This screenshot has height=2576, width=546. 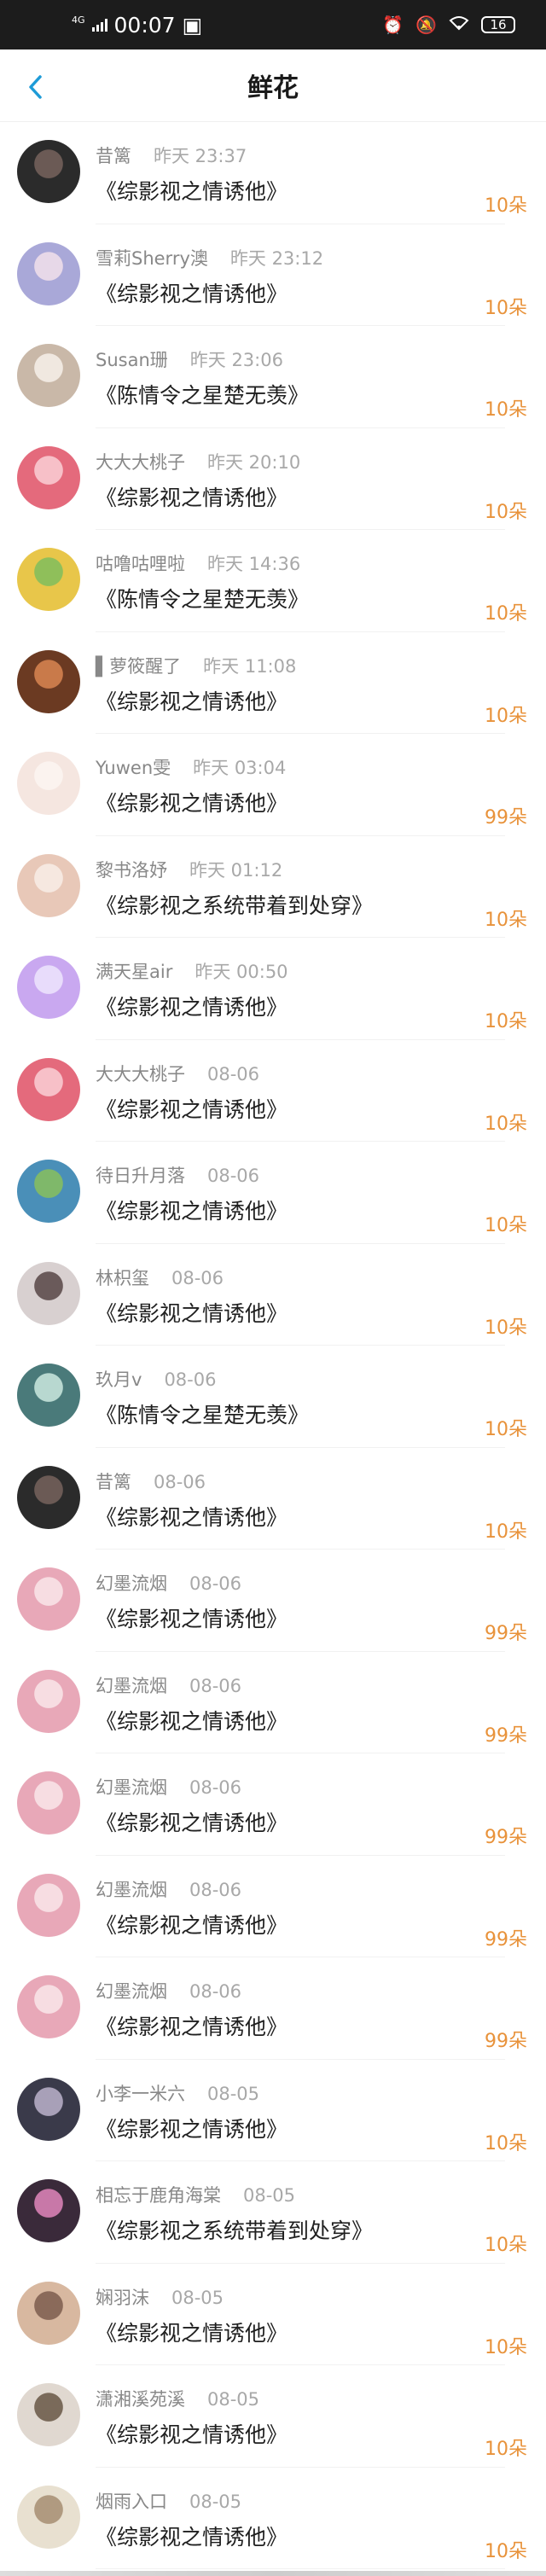 I want to click on list-item: 林枳玺 08-06 《综影视之情诱他》 10朵, so click(x=273, y=1295).